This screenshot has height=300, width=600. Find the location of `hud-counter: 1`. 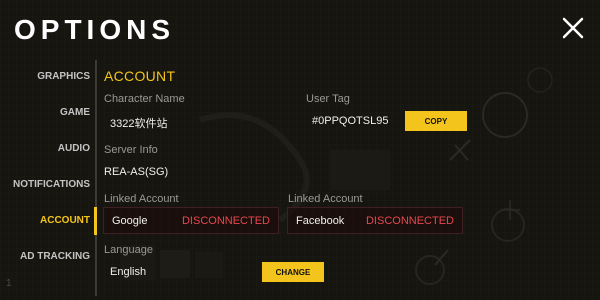

hud-counter: 1 is located at coordinates (9, 283).